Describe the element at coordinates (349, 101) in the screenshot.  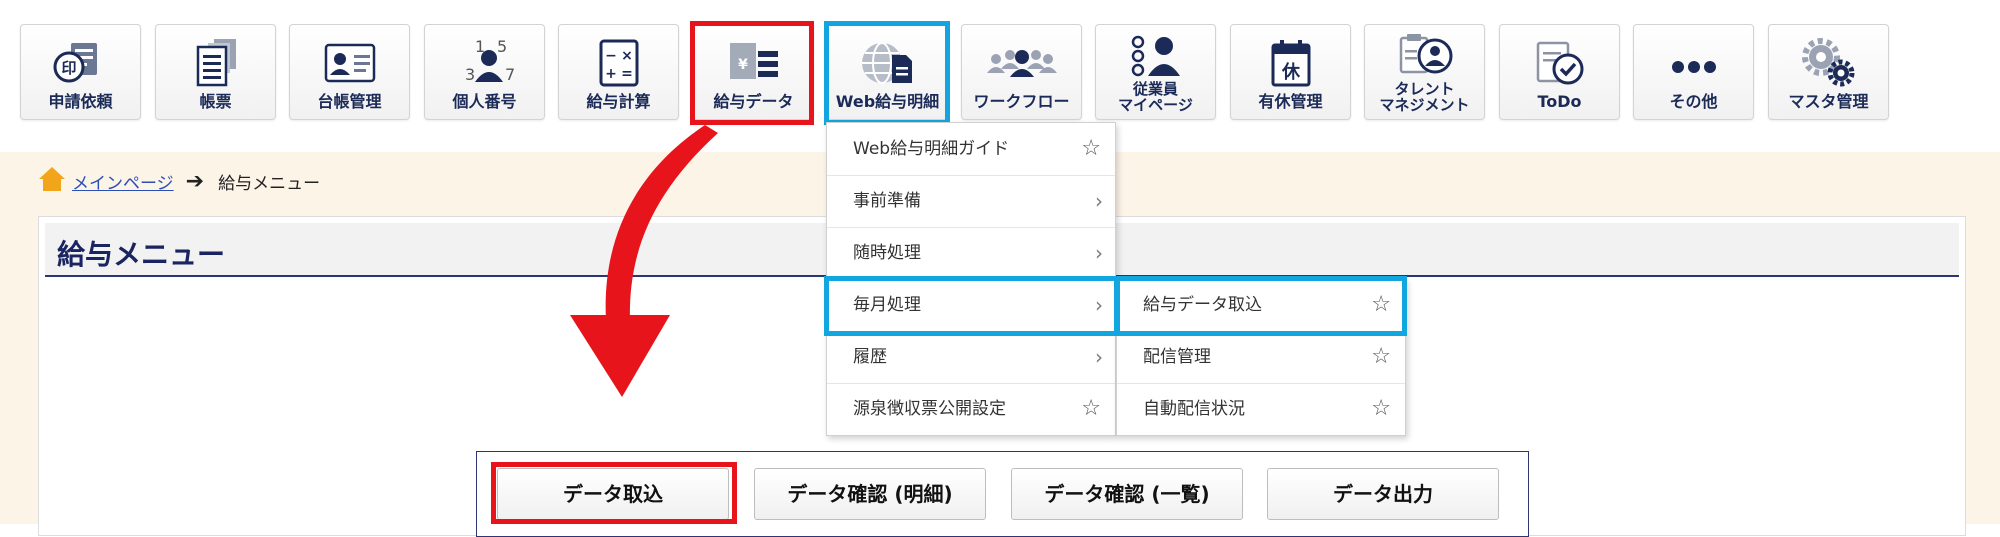
I see `toolbar-item-label: 台帳管理` at that location.